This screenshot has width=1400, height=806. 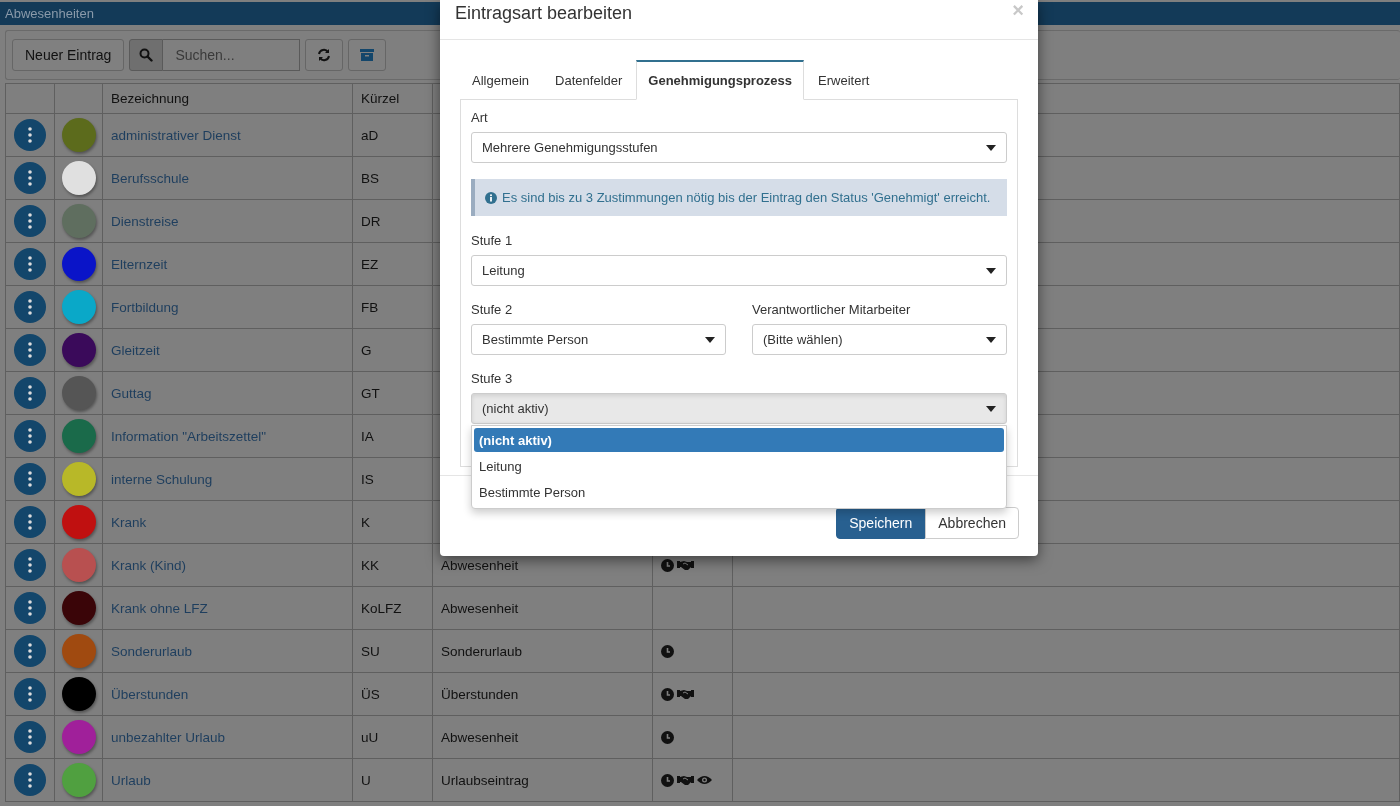 I want to click on entry-link: Sonderurlaub, so click(x=152, y=651).